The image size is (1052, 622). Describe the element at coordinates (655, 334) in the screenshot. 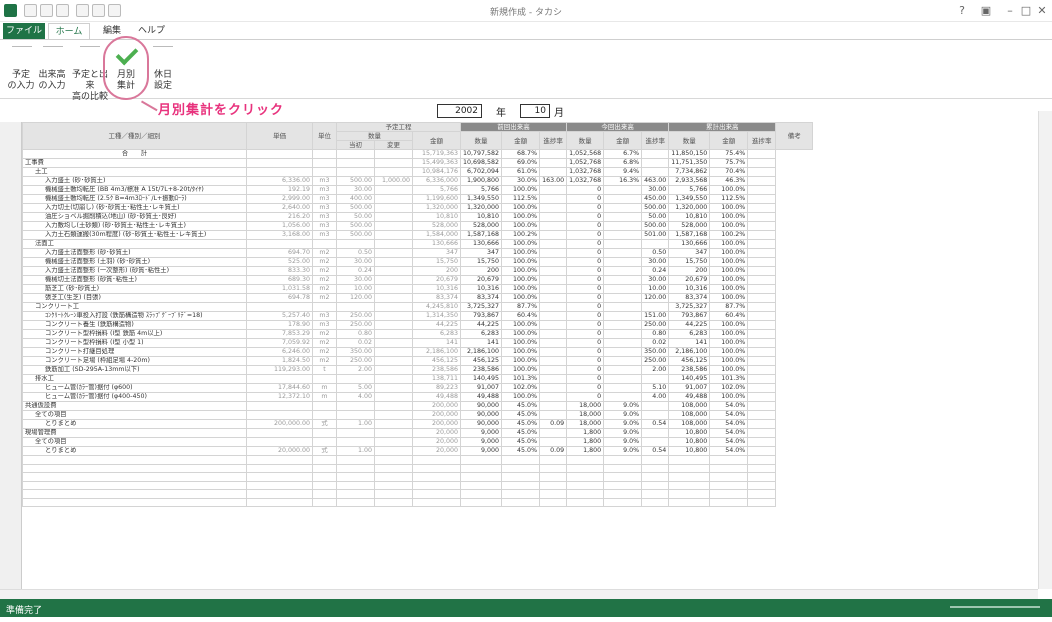

I see `value-cell: 0.80` at that location.